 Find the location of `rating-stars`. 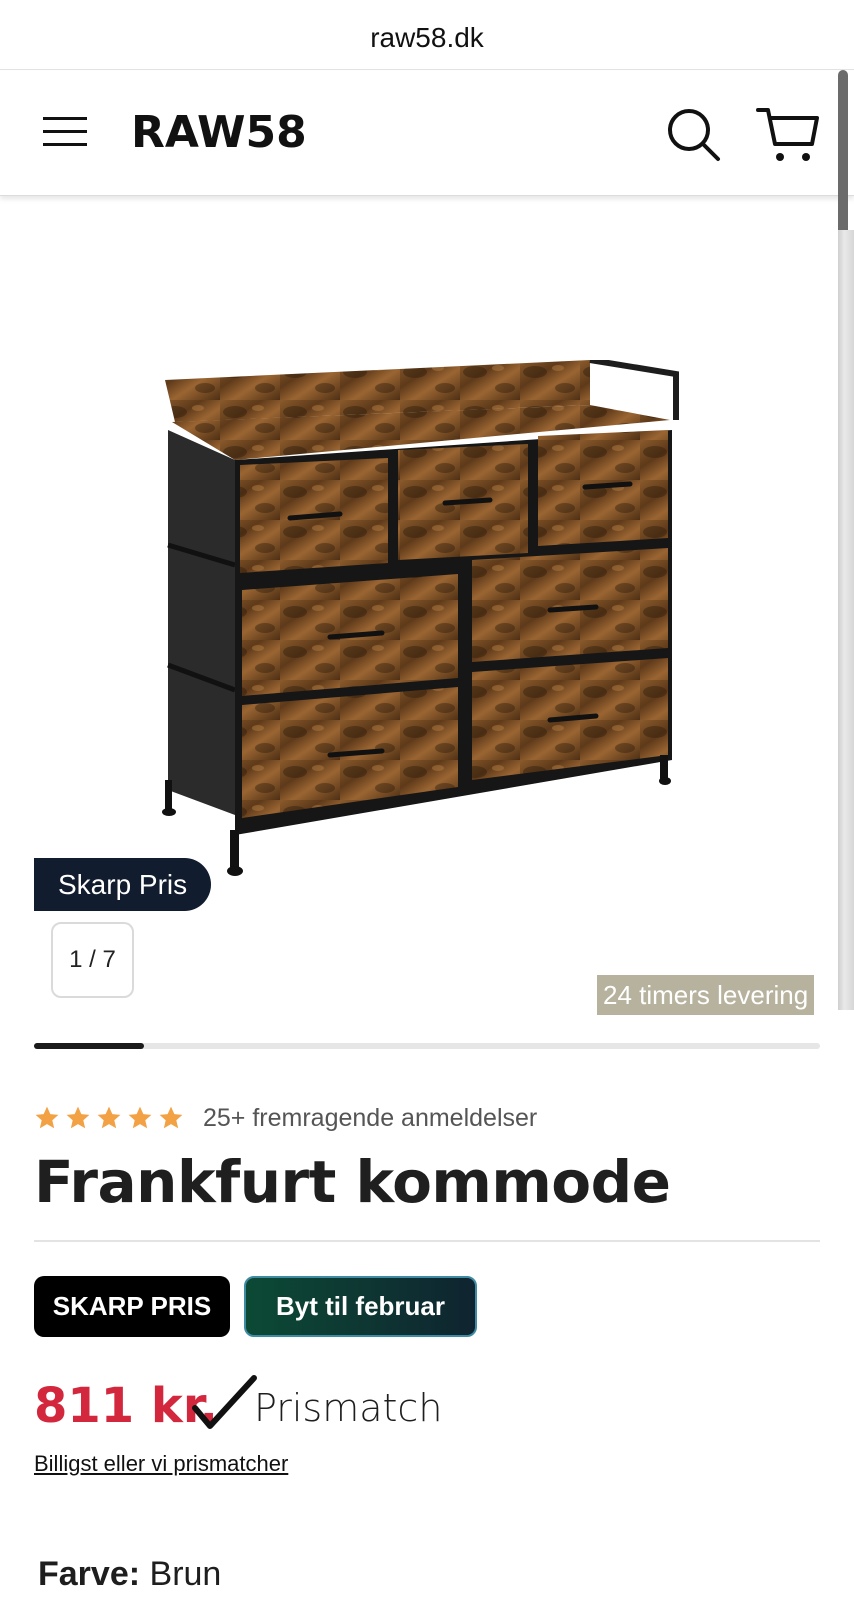

rating-stars is located at coordinates (111, 1118).